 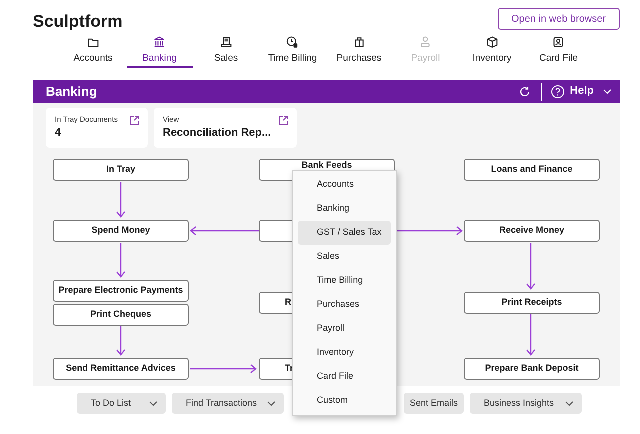 What do you see at coordinates (344, 401) in the screenshot?
I see `menu-item: Custom` at bounding box center [344, 401].